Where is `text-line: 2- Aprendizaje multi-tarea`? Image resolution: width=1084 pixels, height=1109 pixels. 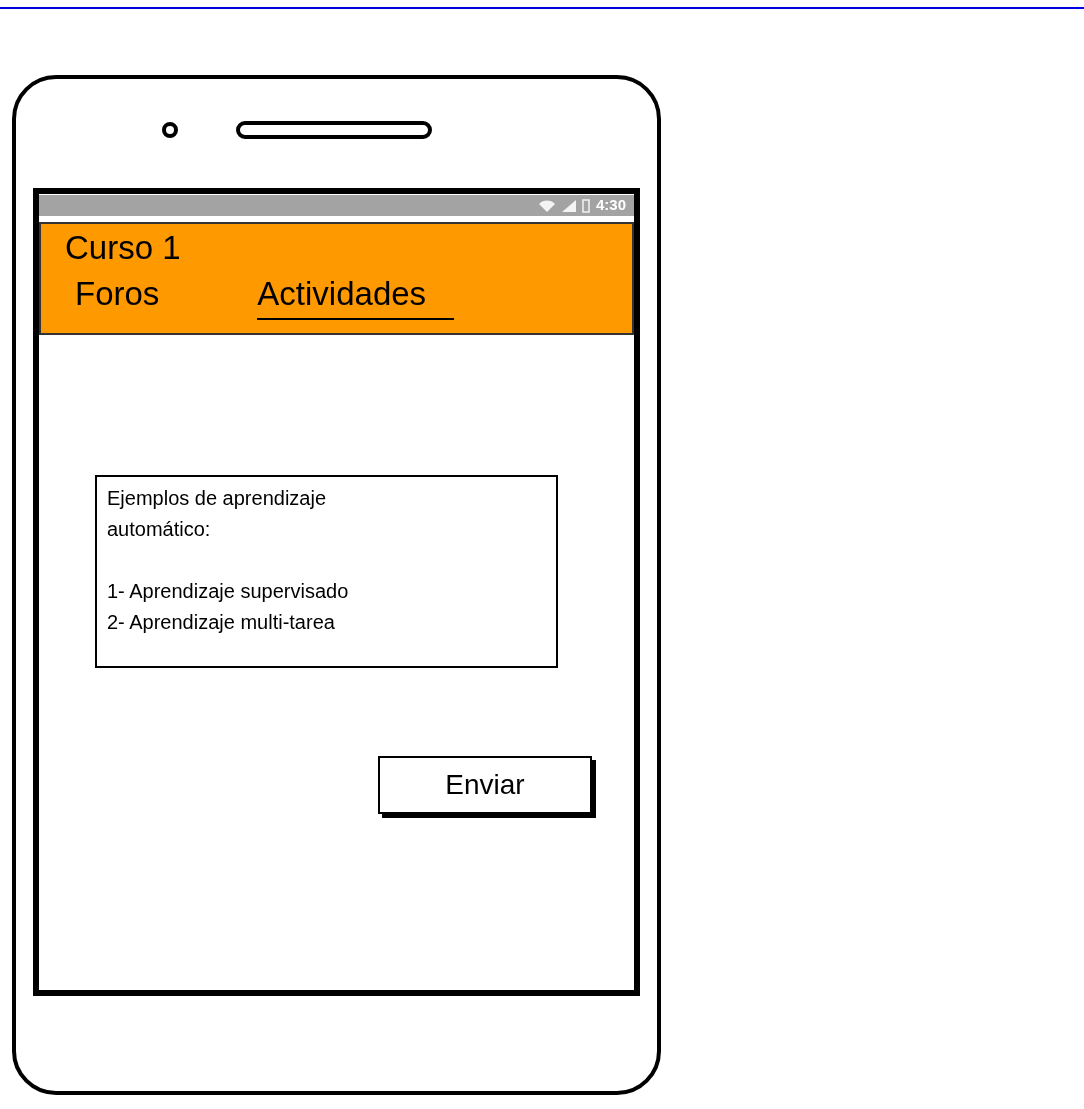 text-line: 2- Aprendizaje multi-tarea is located at coordinates (221, 622).